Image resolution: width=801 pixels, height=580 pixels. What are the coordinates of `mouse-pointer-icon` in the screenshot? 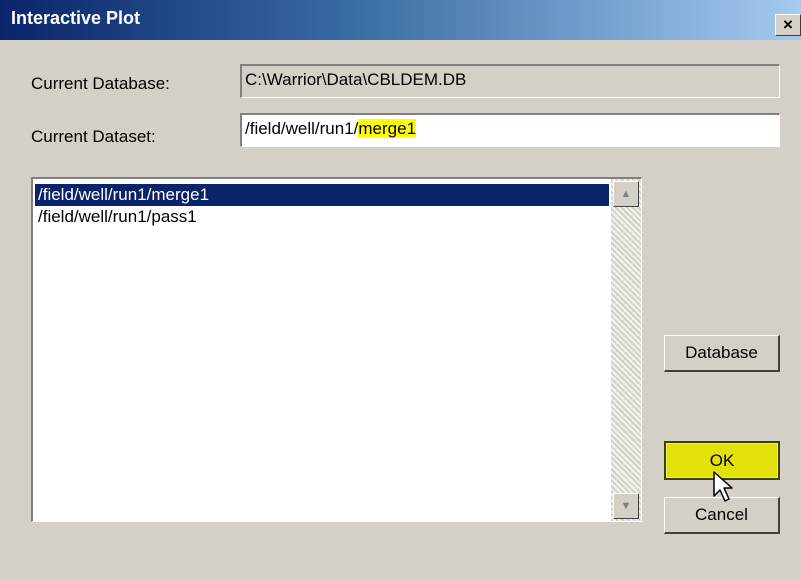 It's located at (723, 486).